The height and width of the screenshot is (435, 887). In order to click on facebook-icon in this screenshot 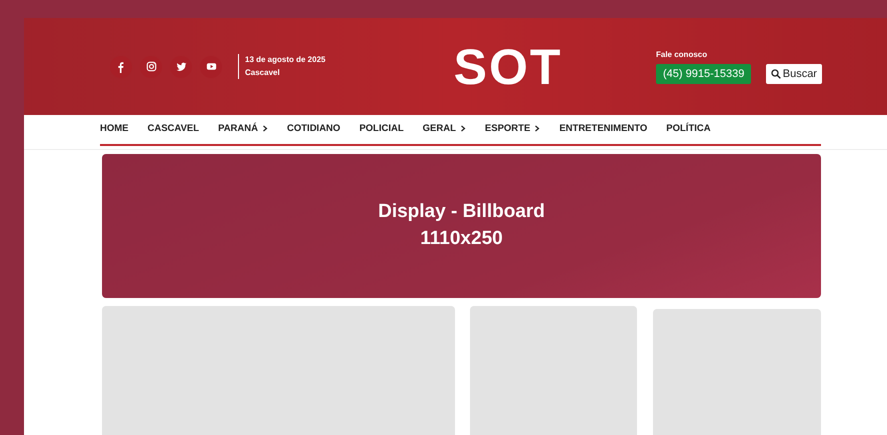, I will do `click(121, 67)`.